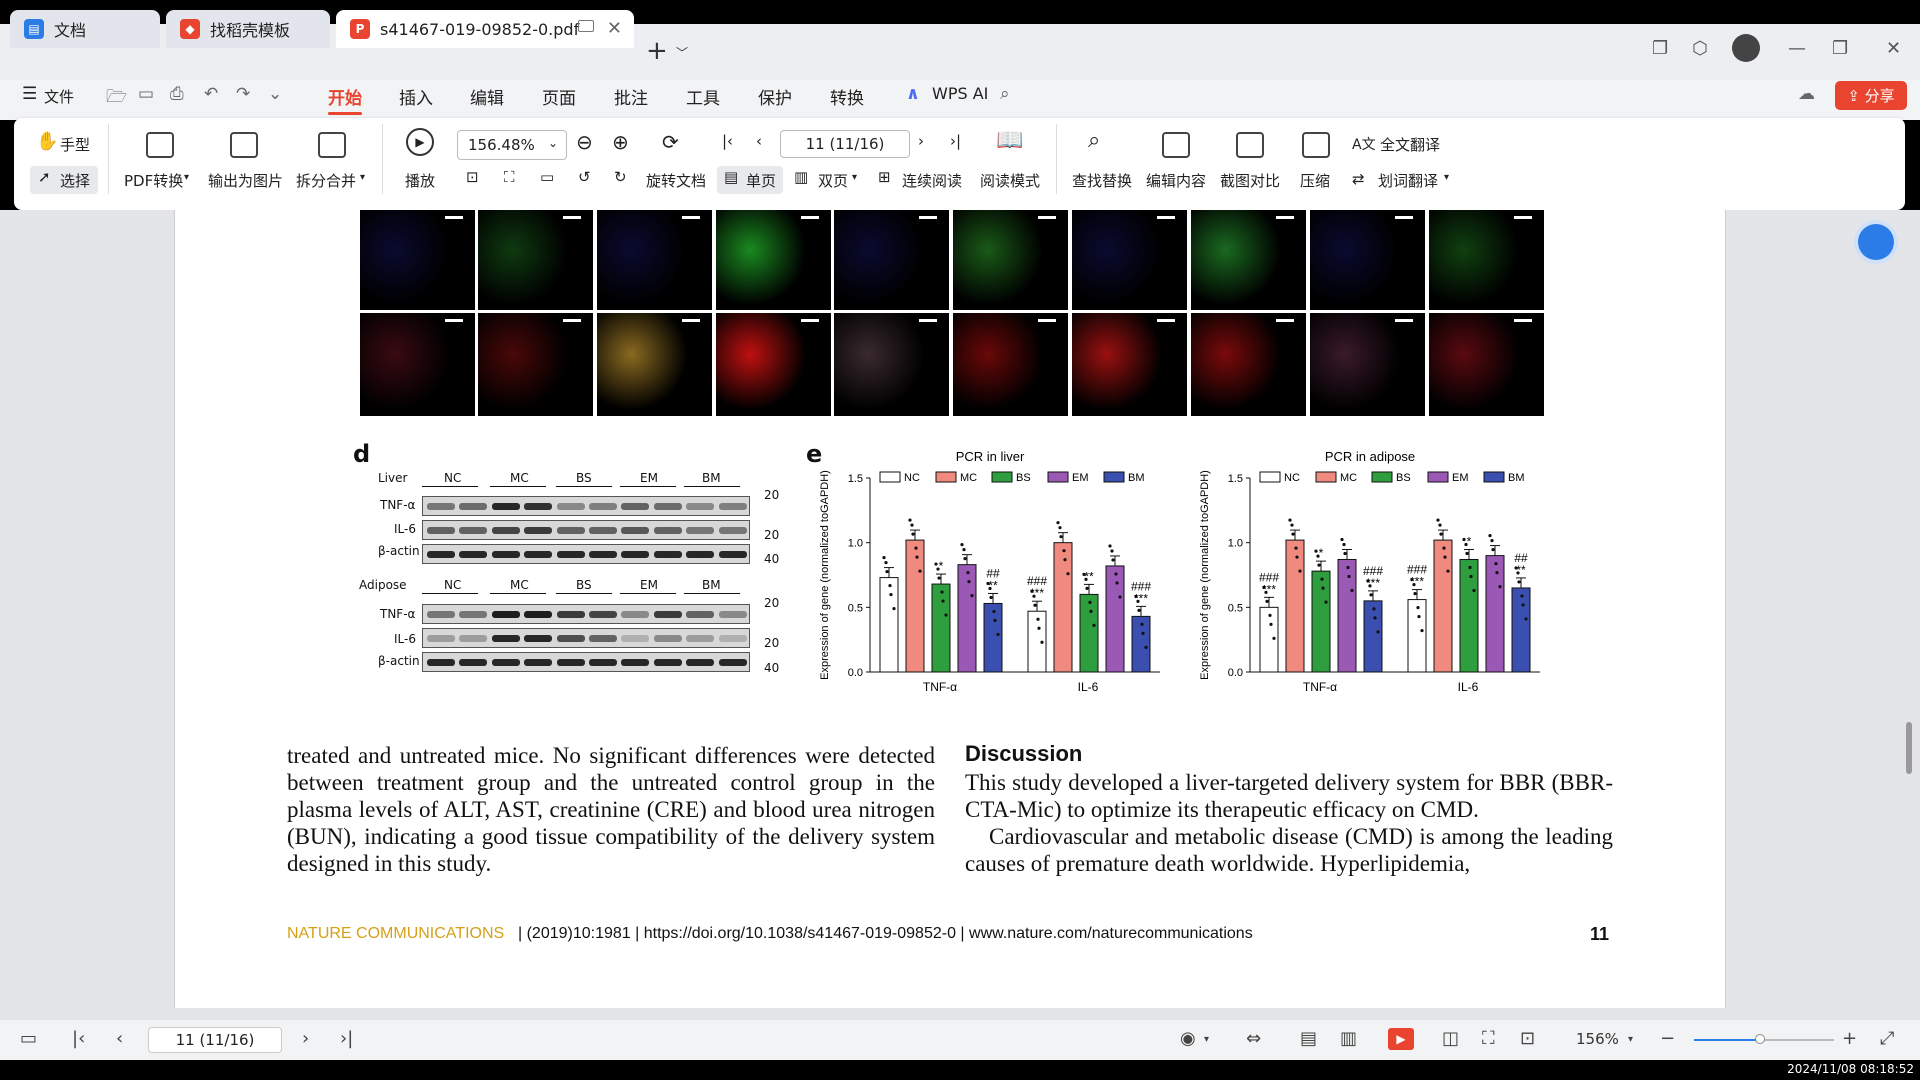 Image resolution: width=1920 pixels, height=1080 pixels. Describe the element at coordinates (649, 478) in the screenshot. I see `wb-group: EM` at that location.